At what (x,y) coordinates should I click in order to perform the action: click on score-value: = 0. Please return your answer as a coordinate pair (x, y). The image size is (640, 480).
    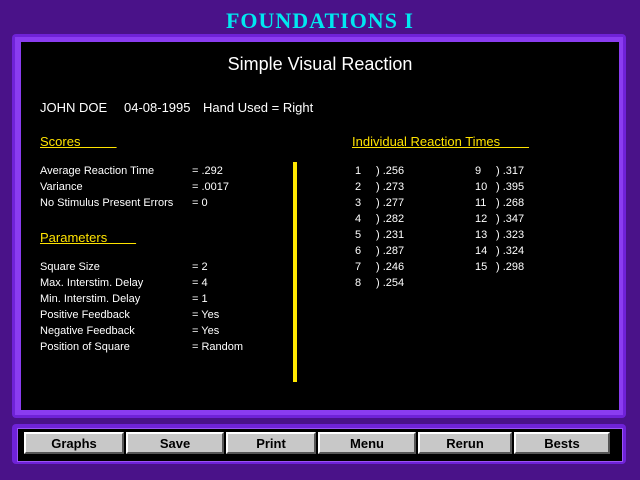
    Looking at the image, I should click on (200, 203).